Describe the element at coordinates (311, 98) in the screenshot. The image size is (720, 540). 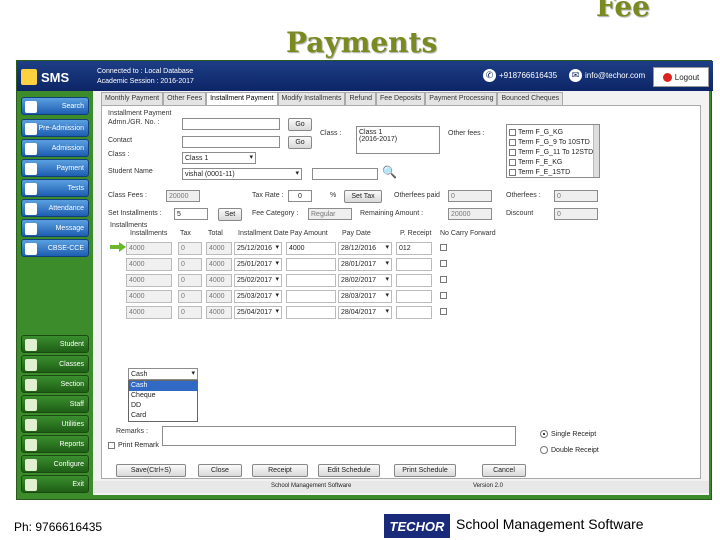
I see `tab-modify-installments: Modify Installments` at that location.